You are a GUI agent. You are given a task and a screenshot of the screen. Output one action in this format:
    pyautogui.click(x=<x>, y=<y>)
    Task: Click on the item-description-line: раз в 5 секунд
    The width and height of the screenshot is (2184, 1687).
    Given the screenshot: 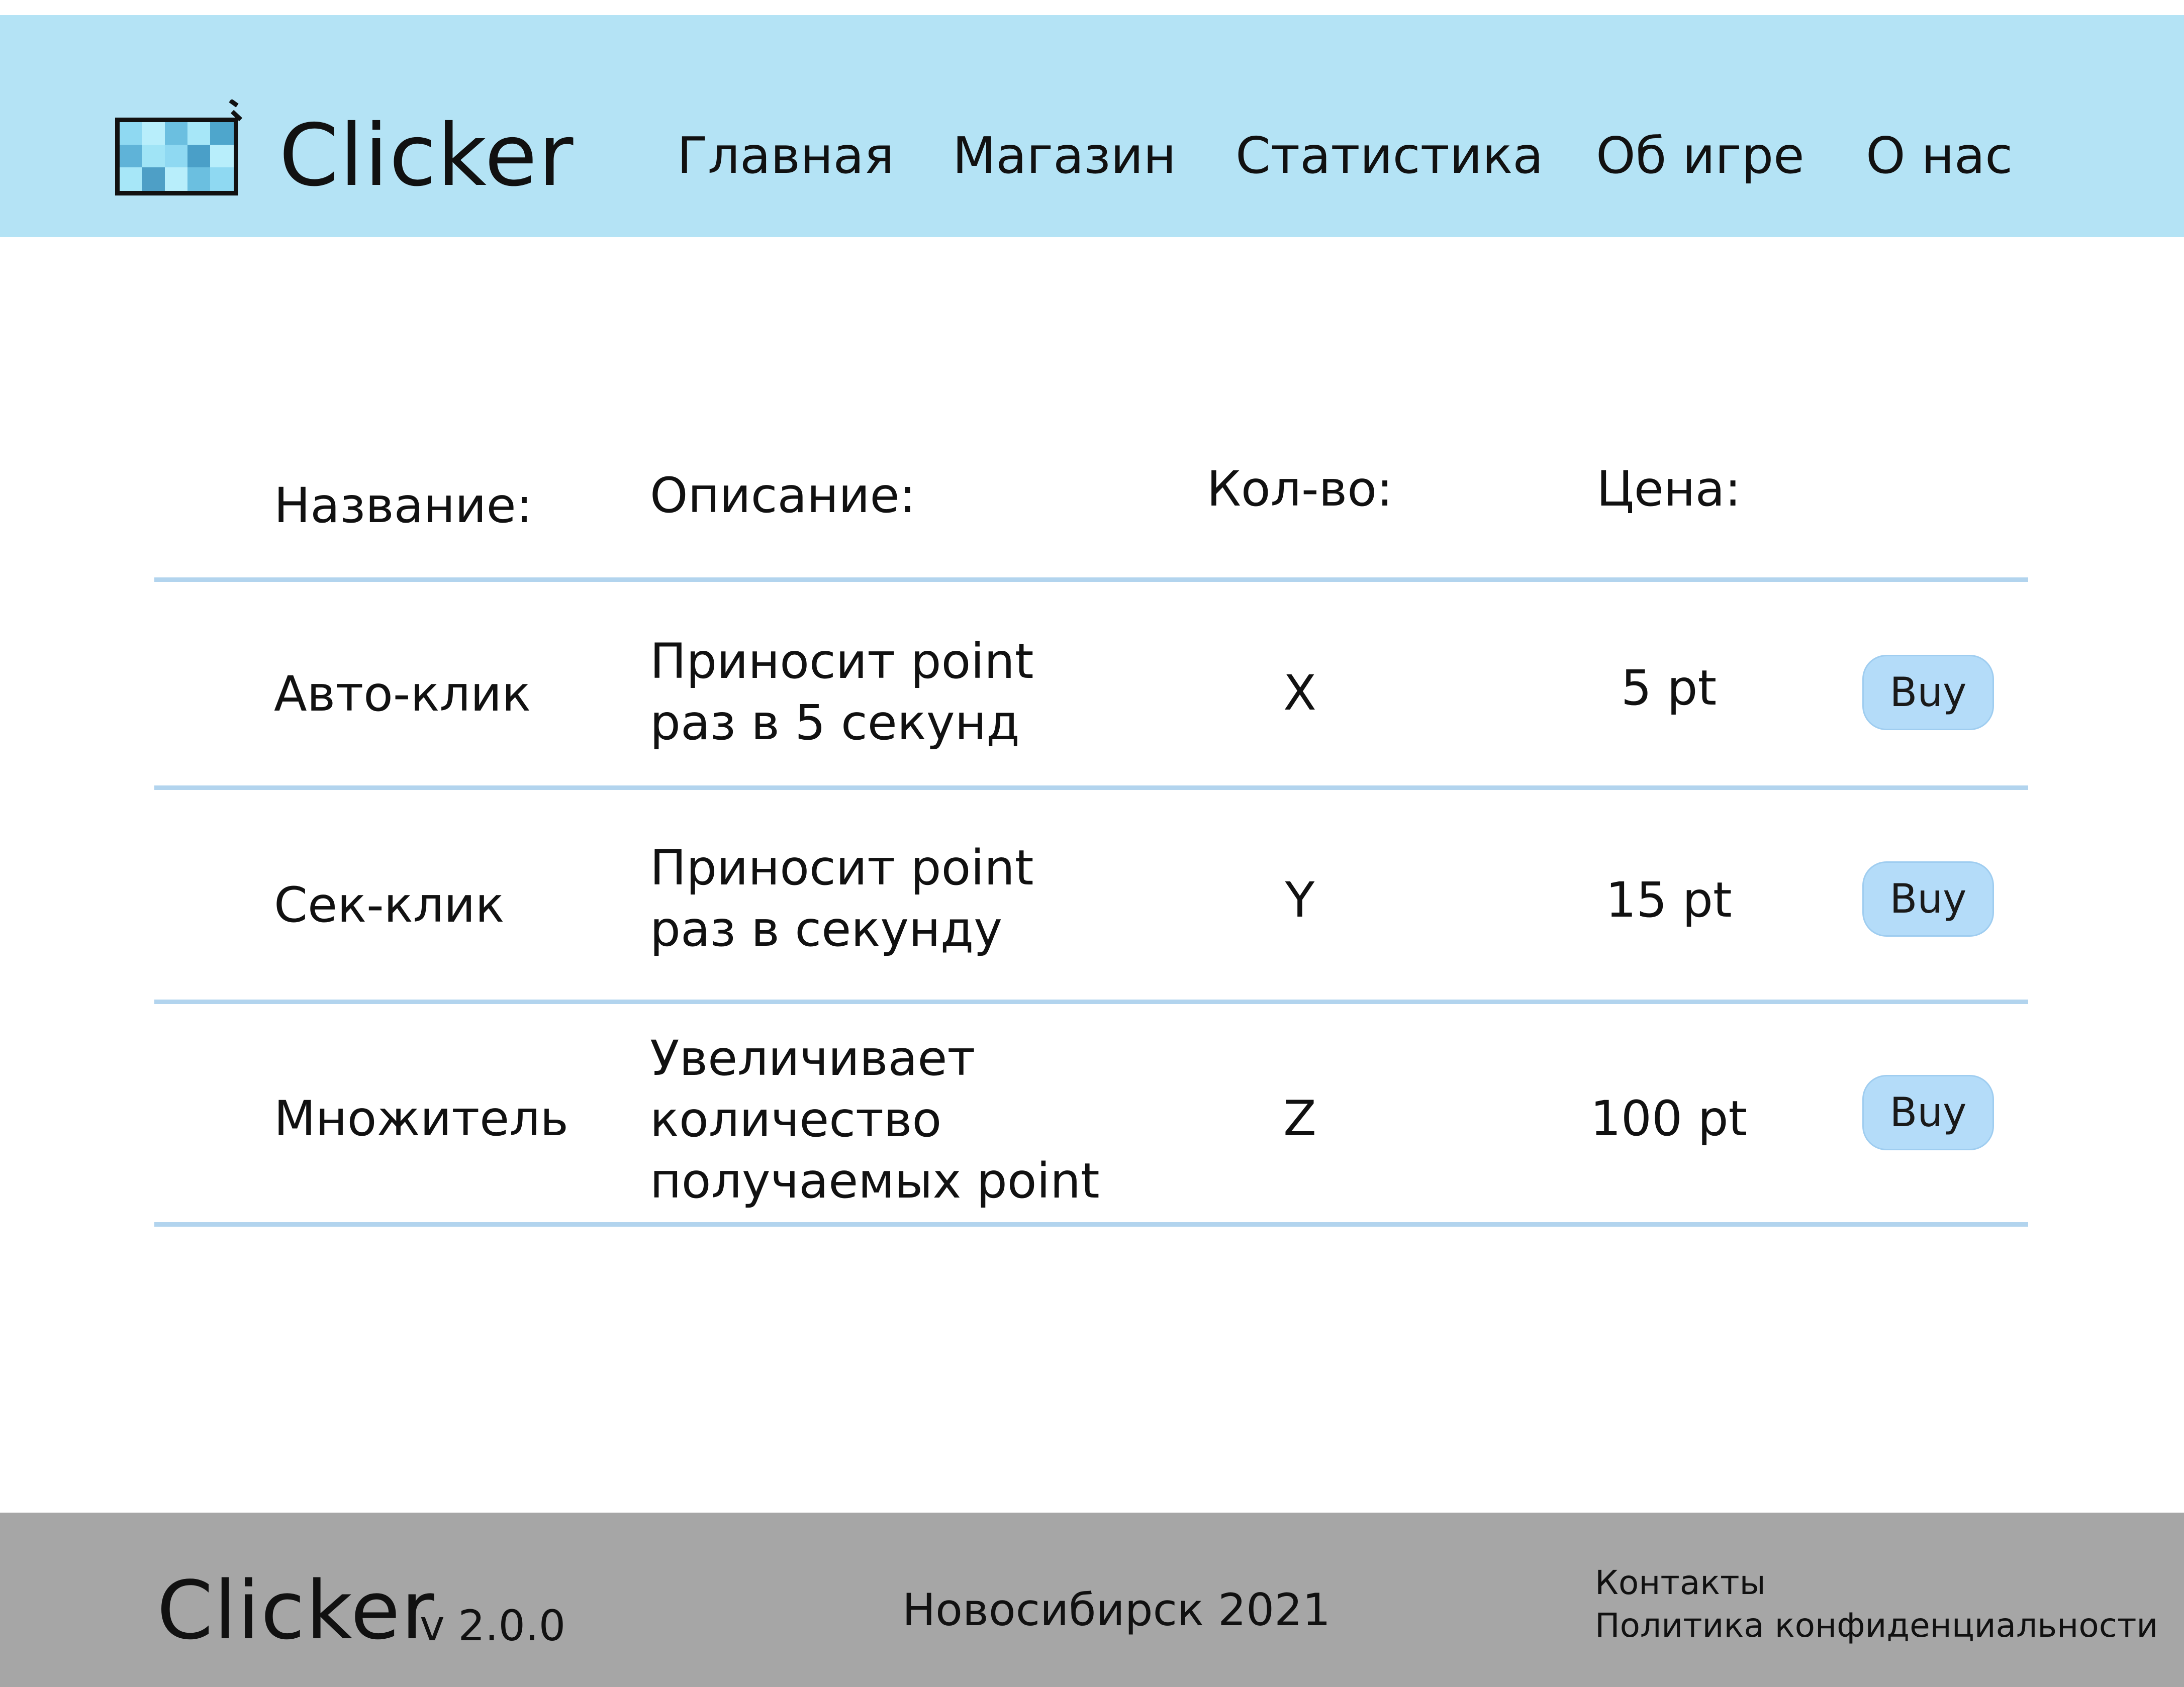 What is the action you would take?
    pyautogui.click(x=835, y=722)
    